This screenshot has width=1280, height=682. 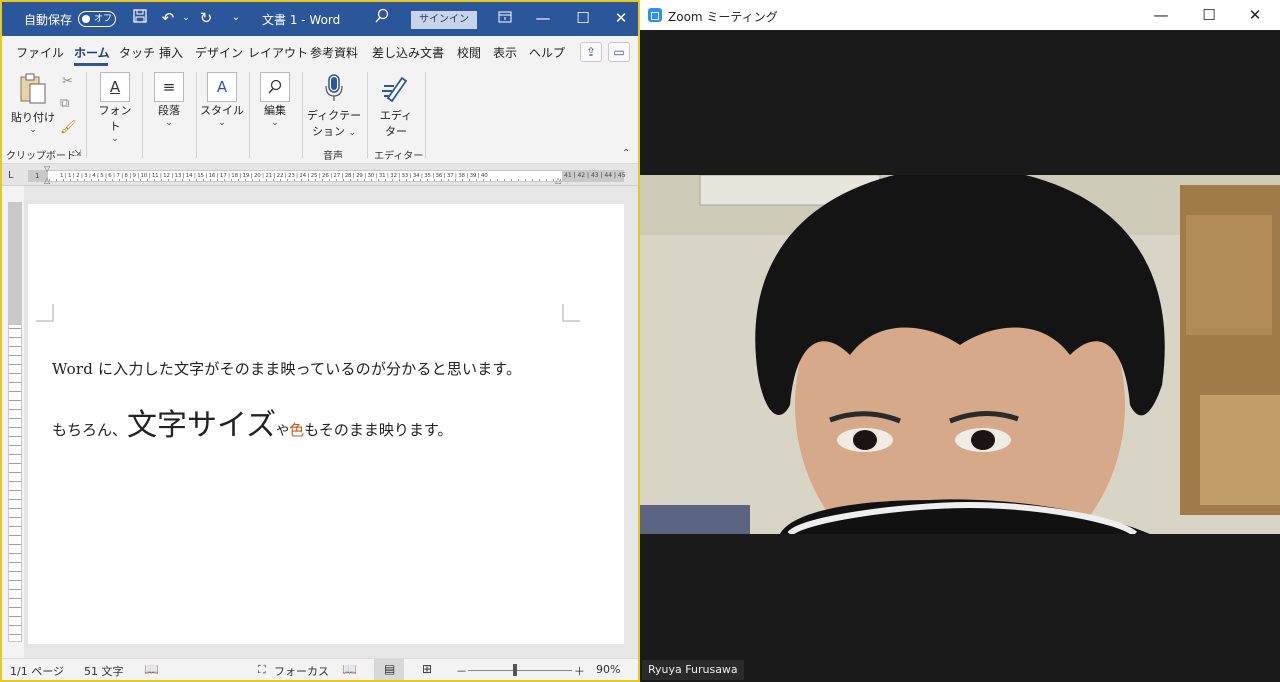 What do you see at coordinates (47, 168) in the screenshot?
I see `first-line-indent-marker: ▽` at bounding box center [47, 168].